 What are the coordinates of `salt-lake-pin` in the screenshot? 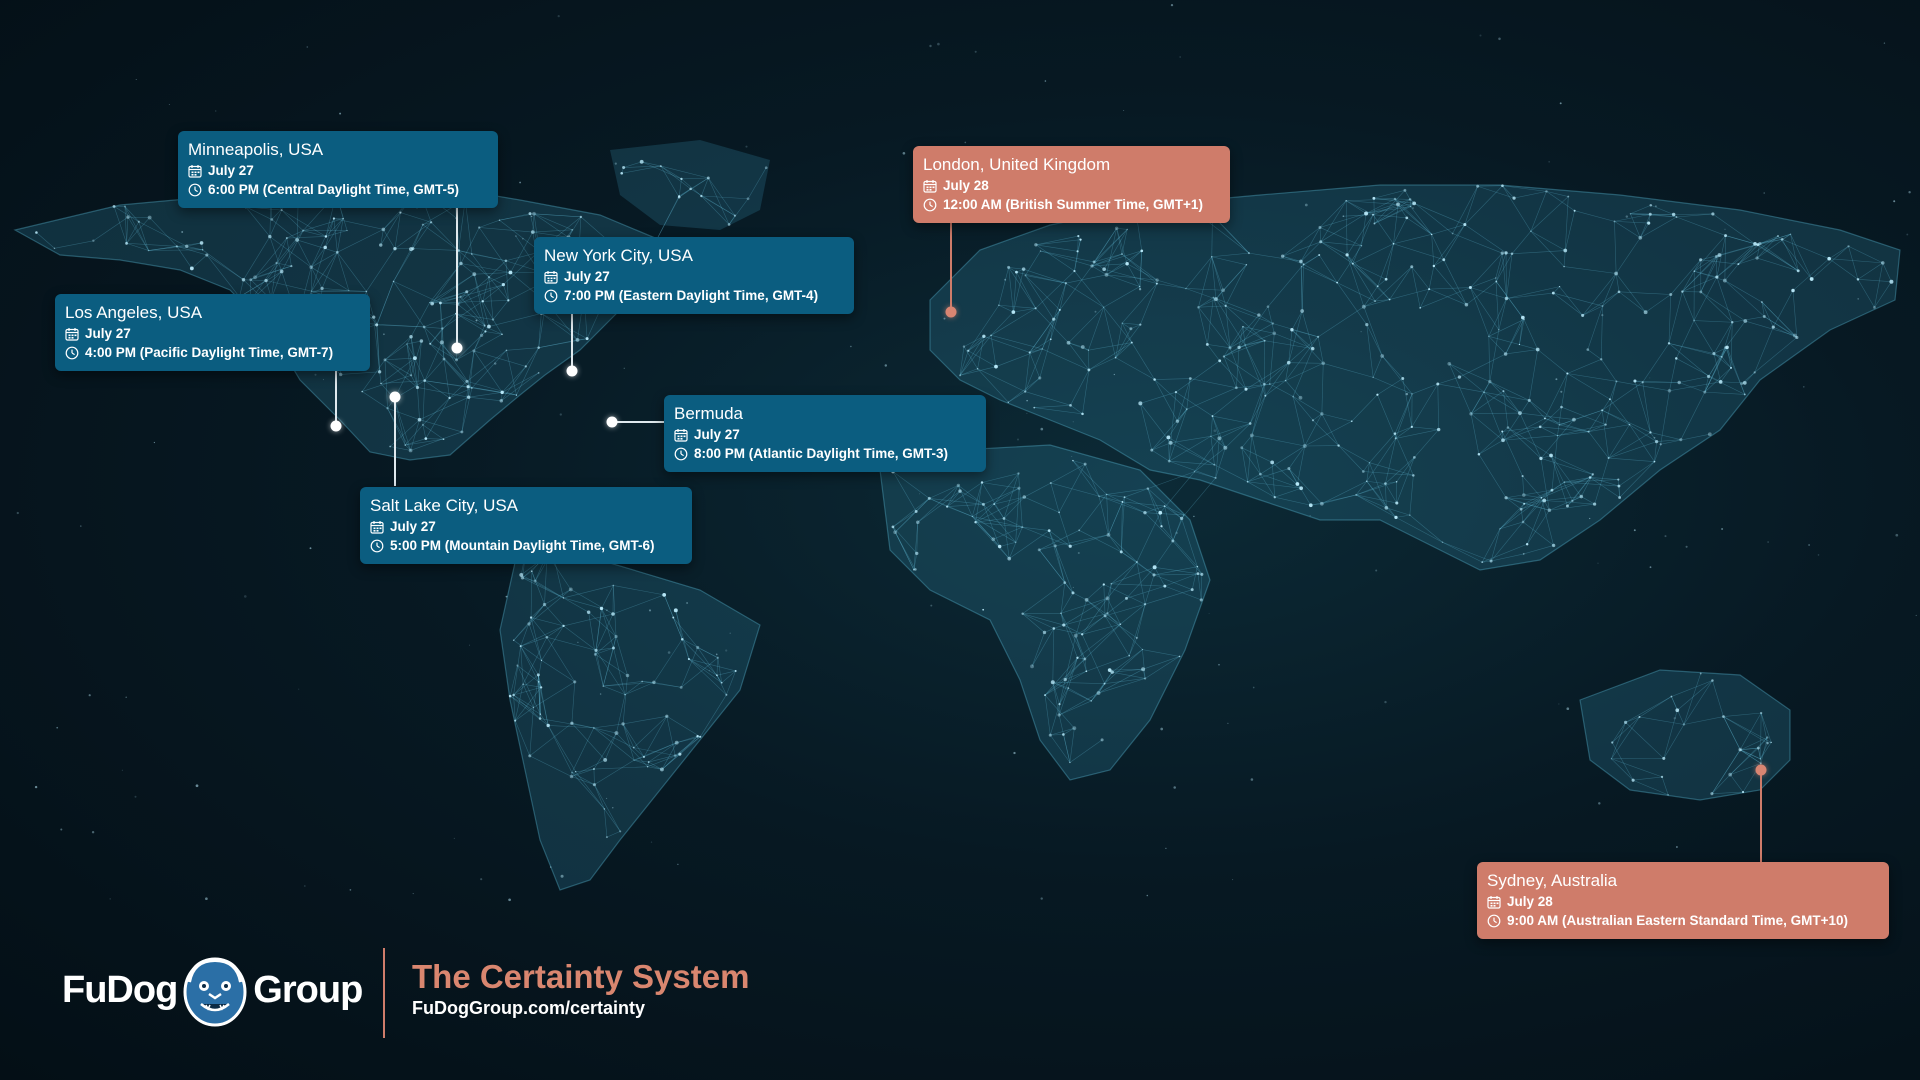 It's located at (395, 397).